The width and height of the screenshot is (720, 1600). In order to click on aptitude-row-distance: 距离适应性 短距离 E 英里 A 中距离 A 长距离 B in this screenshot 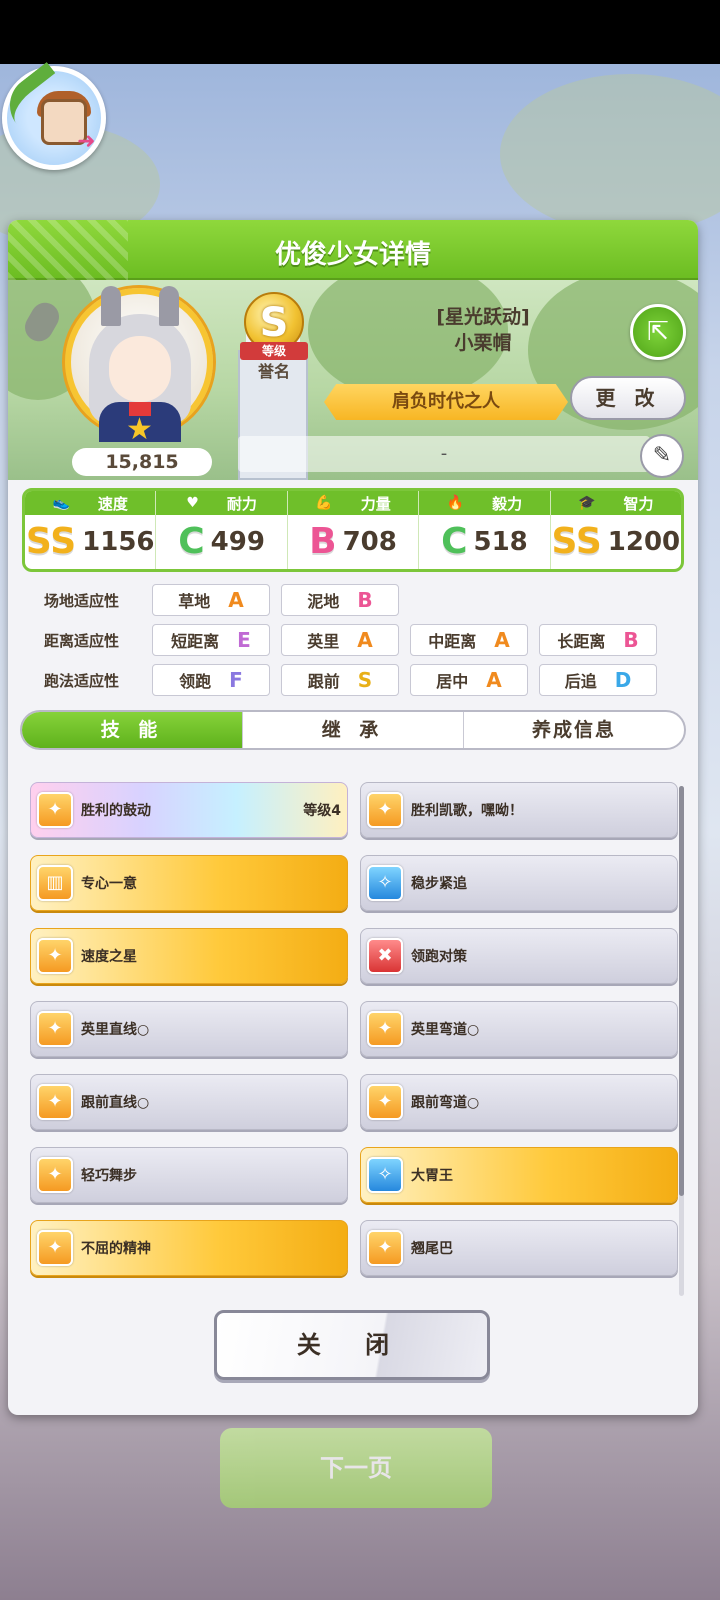, I will do `click(358, 640)`.